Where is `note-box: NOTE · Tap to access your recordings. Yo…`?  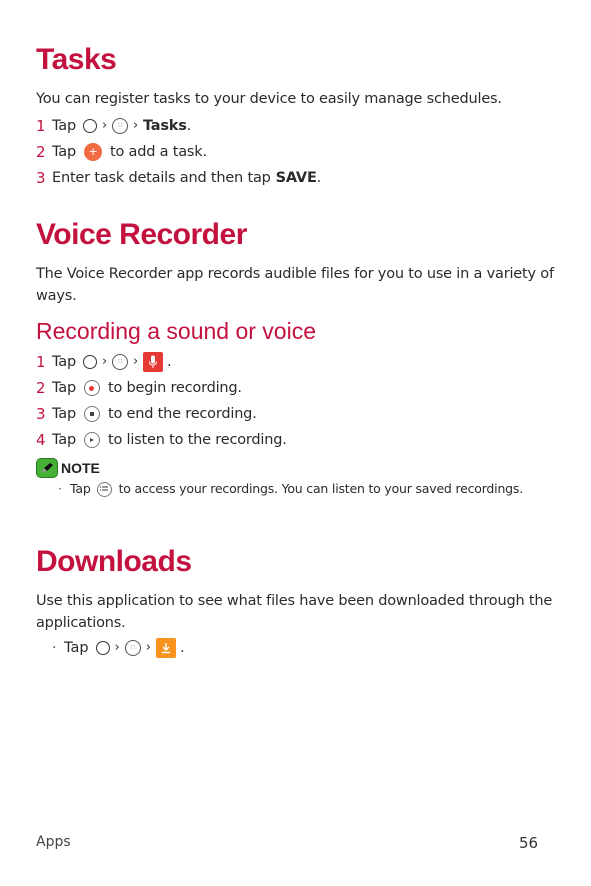
note-box: NOTE · Tap to access your recordings. Yo… is located at coordinates (296, 478).